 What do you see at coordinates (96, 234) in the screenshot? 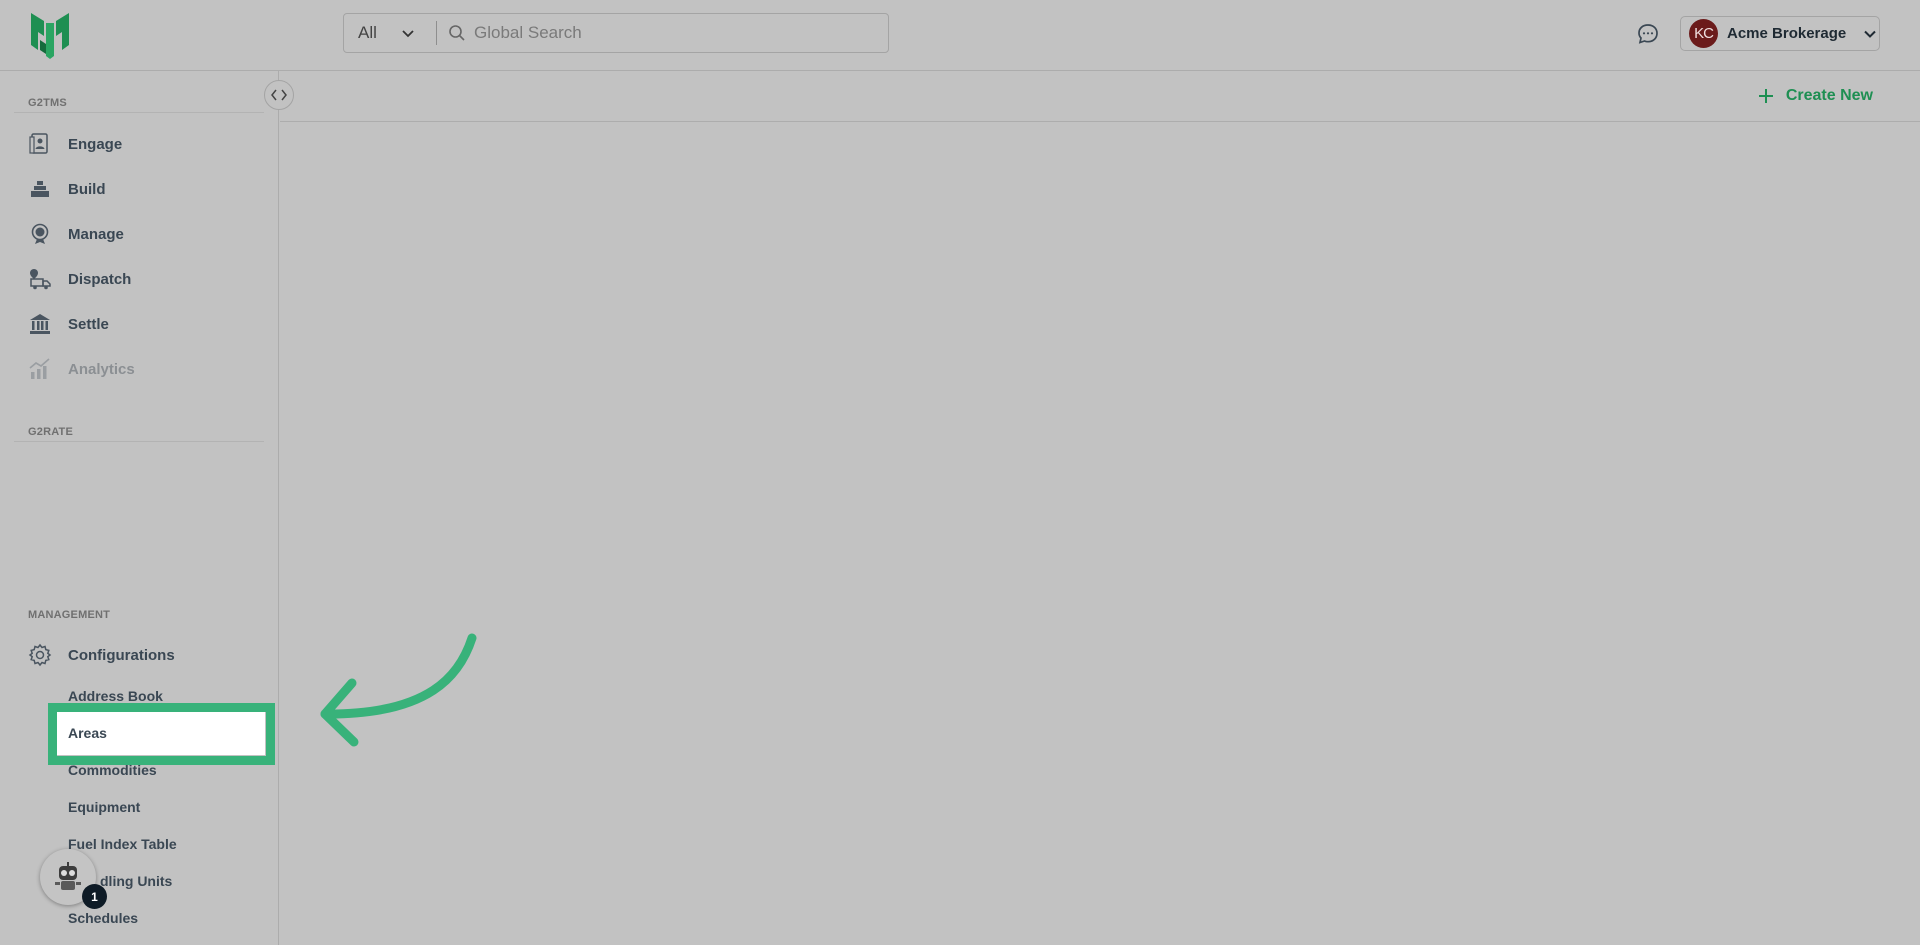
I see `sidebar-item-label: Manage` at bounding box center [96, 234].